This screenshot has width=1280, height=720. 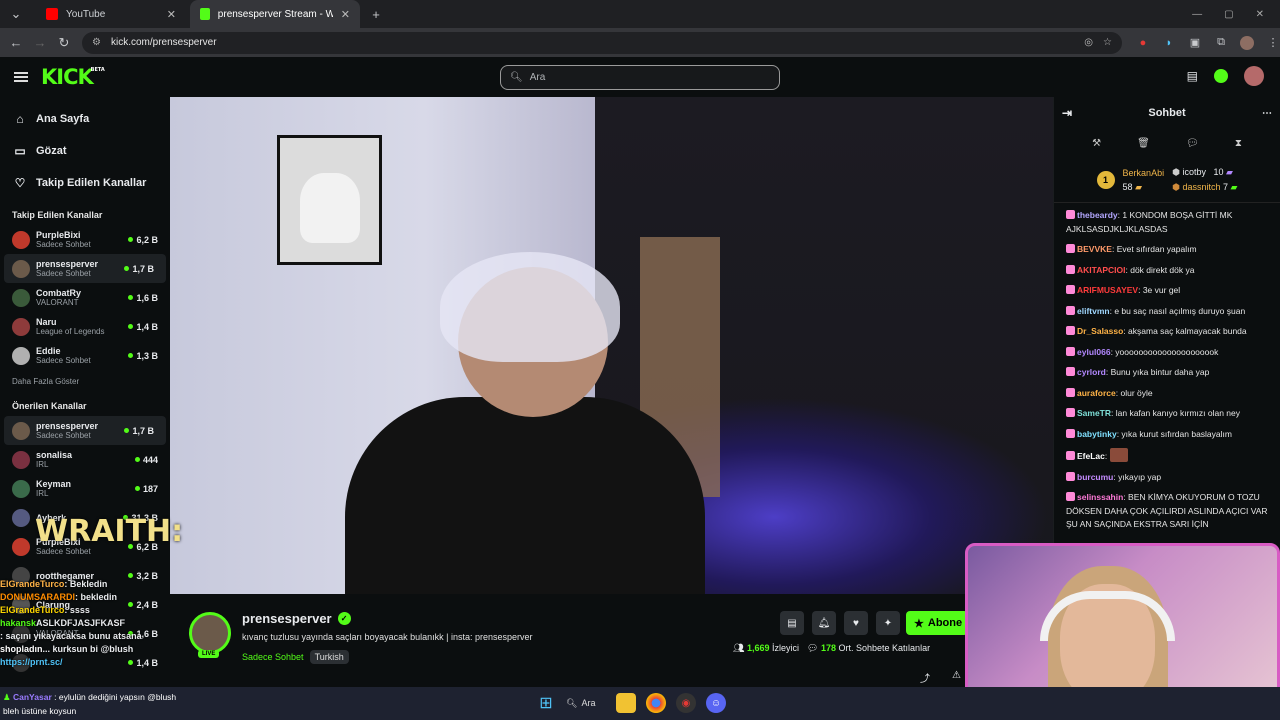 I want to click on tab-list-button: ⌄, so click(x=16, y=14).